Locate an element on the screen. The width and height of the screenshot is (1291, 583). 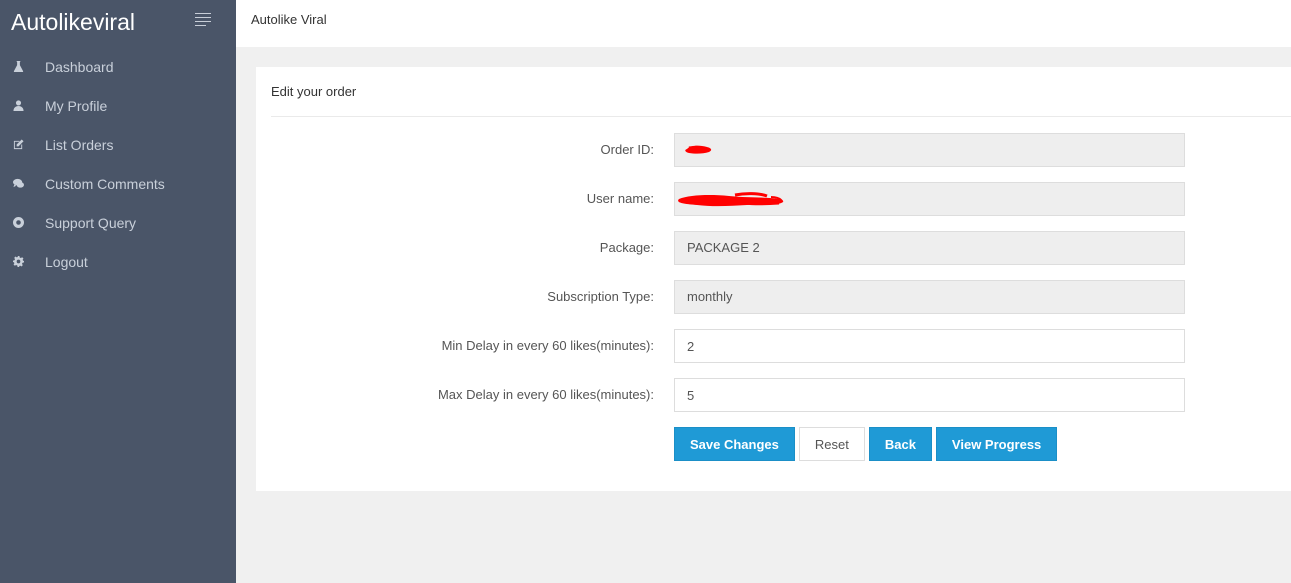
edit-icon is located at coordinates (18, 145).